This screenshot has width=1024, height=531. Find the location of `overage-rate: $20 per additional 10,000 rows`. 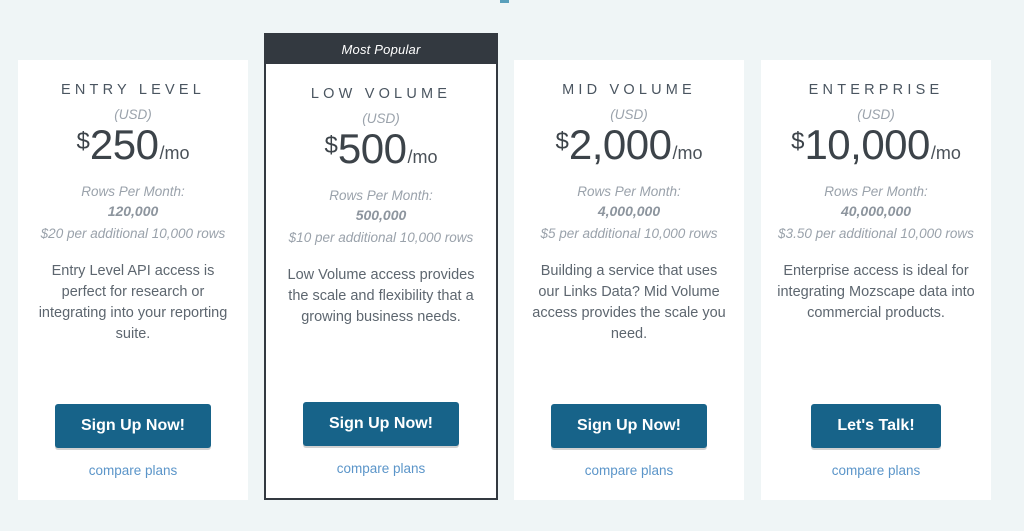

overage-rate: $20 per additional 10,000 rows is located at coordinates (133, 233).